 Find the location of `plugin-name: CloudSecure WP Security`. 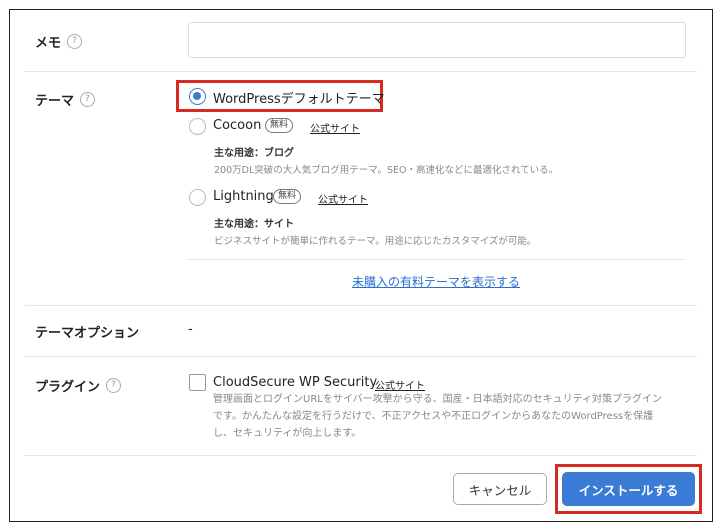

plugin-name: CloudSecure WP Security is located at coordinates (295, 382).